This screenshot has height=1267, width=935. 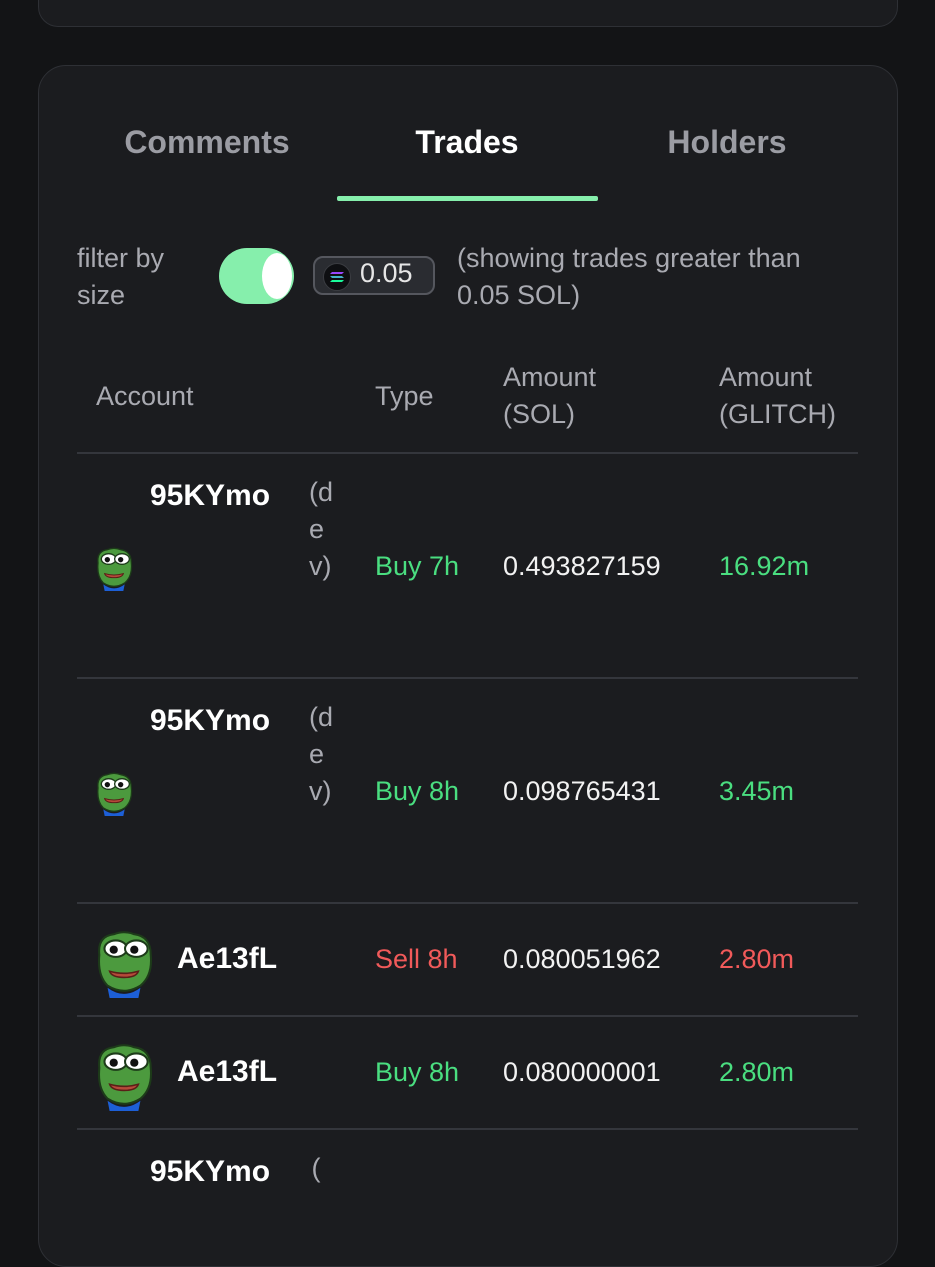 What do you see at coordinates (467, 198) in the screenshot?
I see `active-tab-indicator` at bounding box center [467, 198].